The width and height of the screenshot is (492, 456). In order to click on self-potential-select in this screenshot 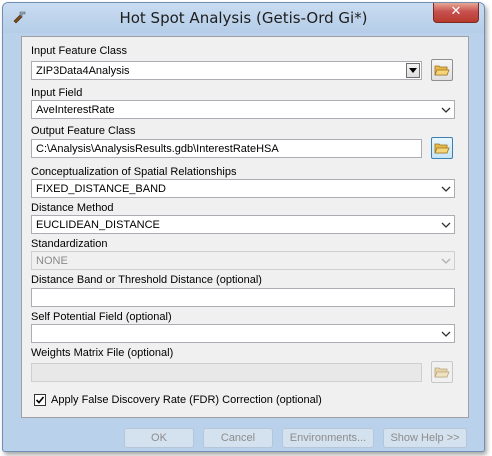, I will do `click(243, 333)`.